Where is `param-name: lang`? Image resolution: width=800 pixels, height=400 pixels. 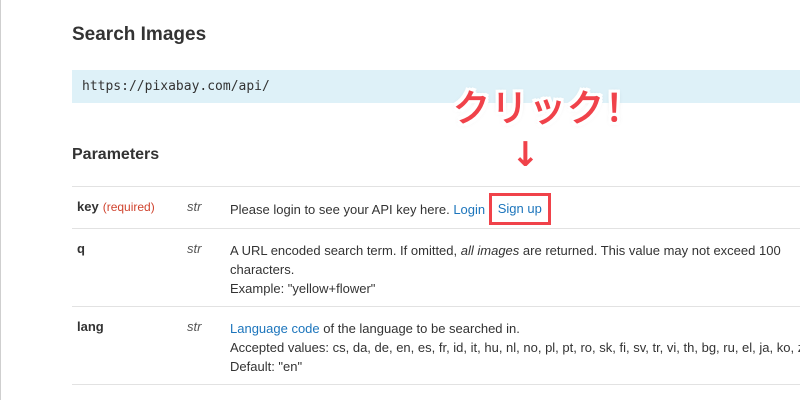
param-name: lang is located at coordinates (90, 326).